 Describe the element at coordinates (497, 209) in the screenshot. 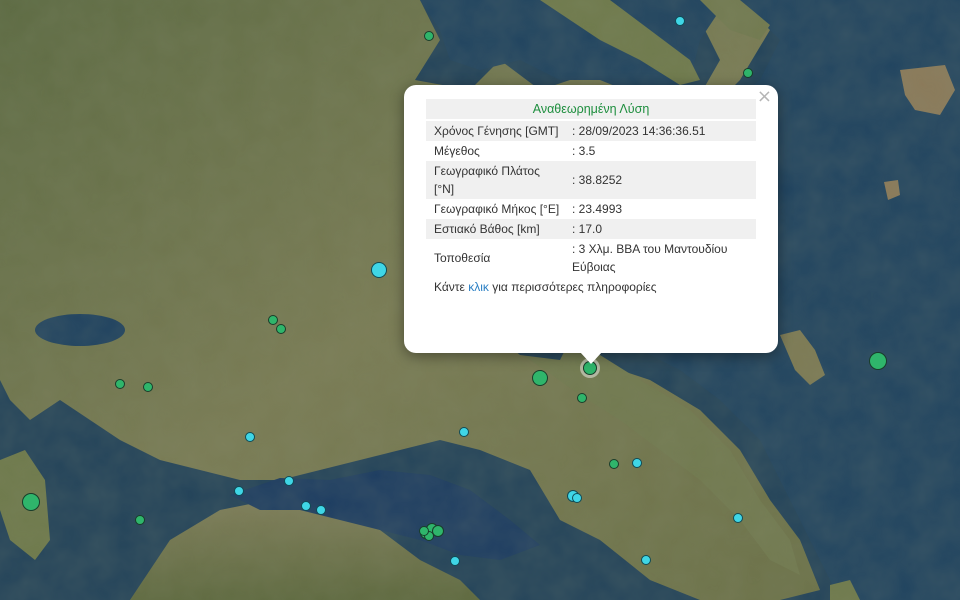

I see `longitude-label: Γεωγραφικό Μήκος [°E]` at that location.